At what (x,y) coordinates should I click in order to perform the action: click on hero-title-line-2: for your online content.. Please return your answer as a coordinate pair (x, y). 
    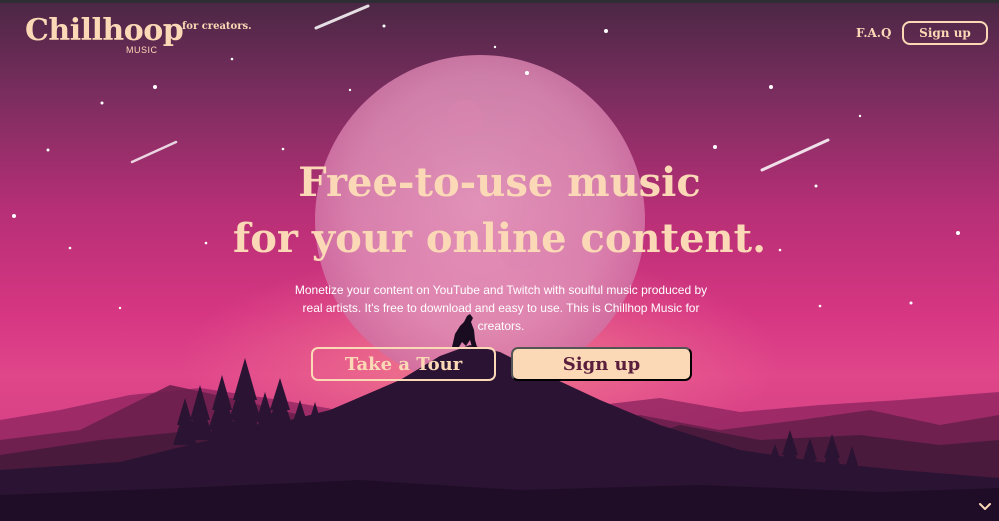
    Looking at the image, I should click on (499, 238).